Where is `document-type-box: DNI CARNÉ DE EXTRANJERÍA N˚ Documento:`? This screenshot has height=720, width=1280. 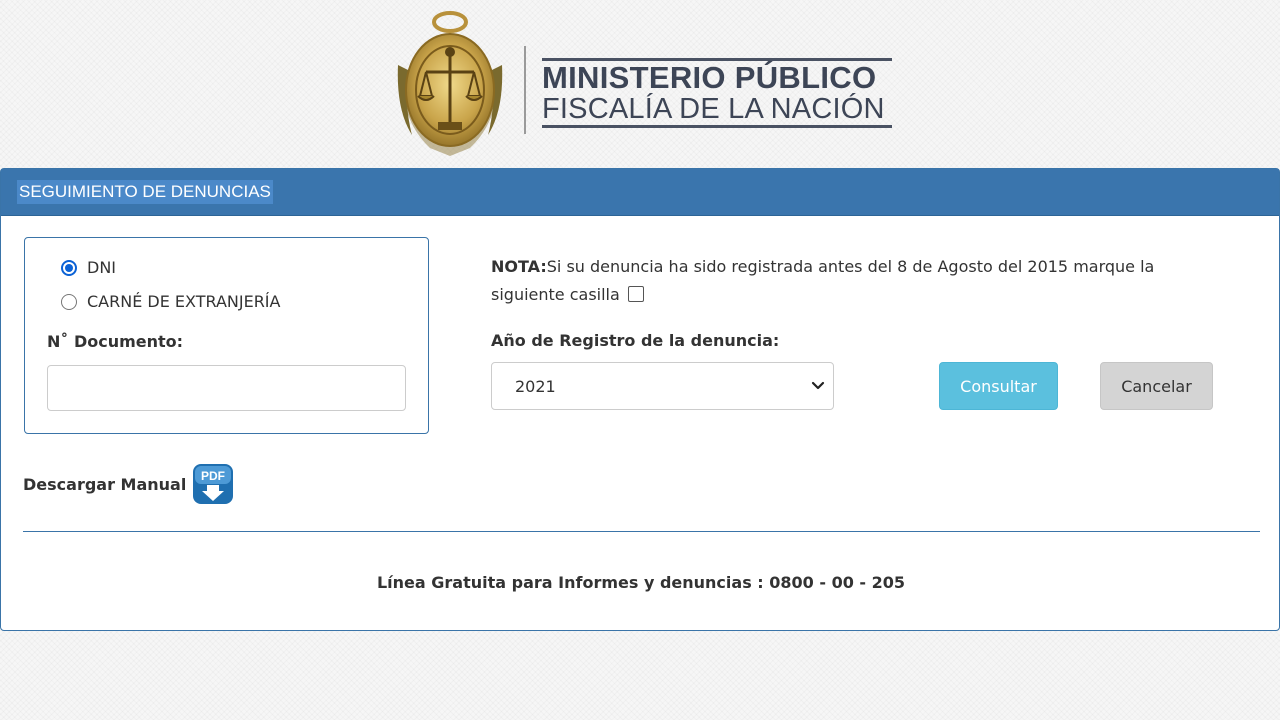
document-type-box: DNI CARNÉ DE EXTRANJERÍA N˚ Documento: is located at coordinates (226, 335).